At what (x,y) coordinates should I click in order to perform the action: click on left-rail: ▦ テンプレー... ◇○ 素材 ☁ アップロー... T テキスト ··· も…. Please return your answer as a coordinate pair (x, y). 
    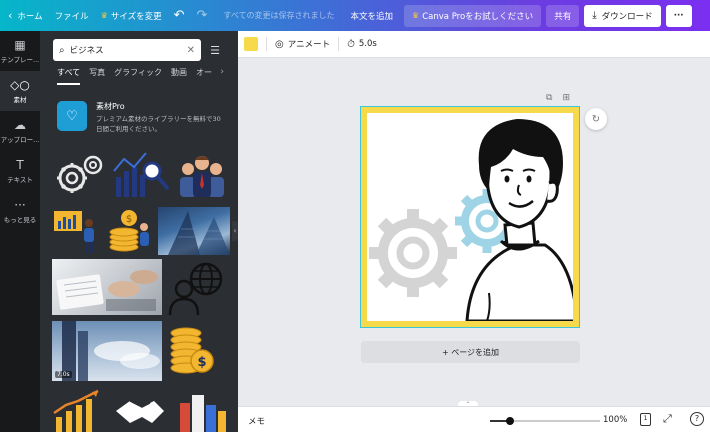
    Looking at the image, I should click on (20, 231).